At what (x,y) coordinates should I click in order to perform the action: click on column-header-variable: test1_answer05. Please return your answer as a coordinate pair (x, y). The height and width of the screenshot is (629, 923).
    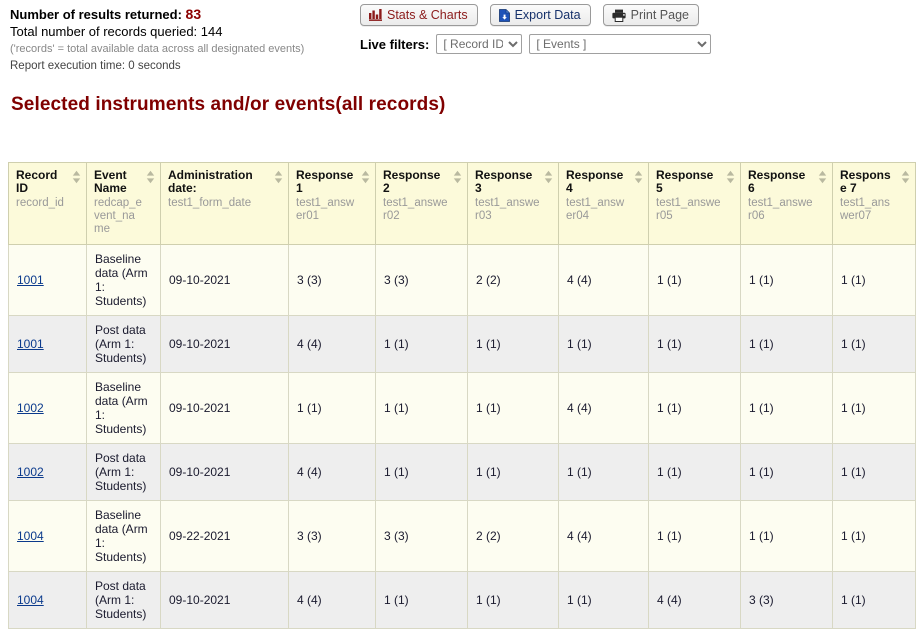
    Looking at the image, I should click on (688, 209).